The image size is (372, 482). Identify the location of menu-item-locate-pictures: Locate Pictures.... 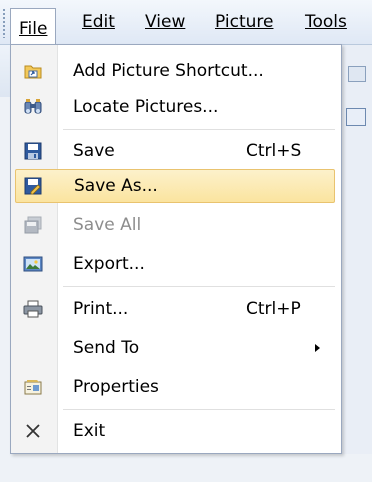
(175, 107).